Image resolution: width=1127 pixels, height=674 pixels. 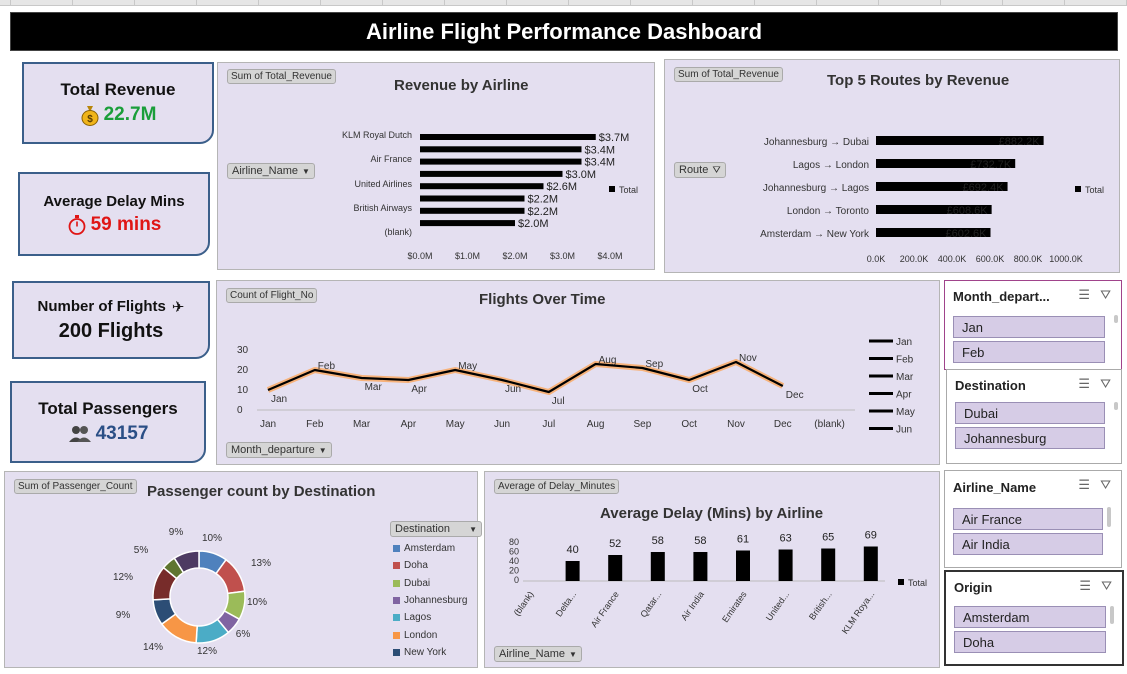 What do you see at coordinates (748, 358) in the screenshot?
I see `data-label: Nov` at bounding box center [748, 358].